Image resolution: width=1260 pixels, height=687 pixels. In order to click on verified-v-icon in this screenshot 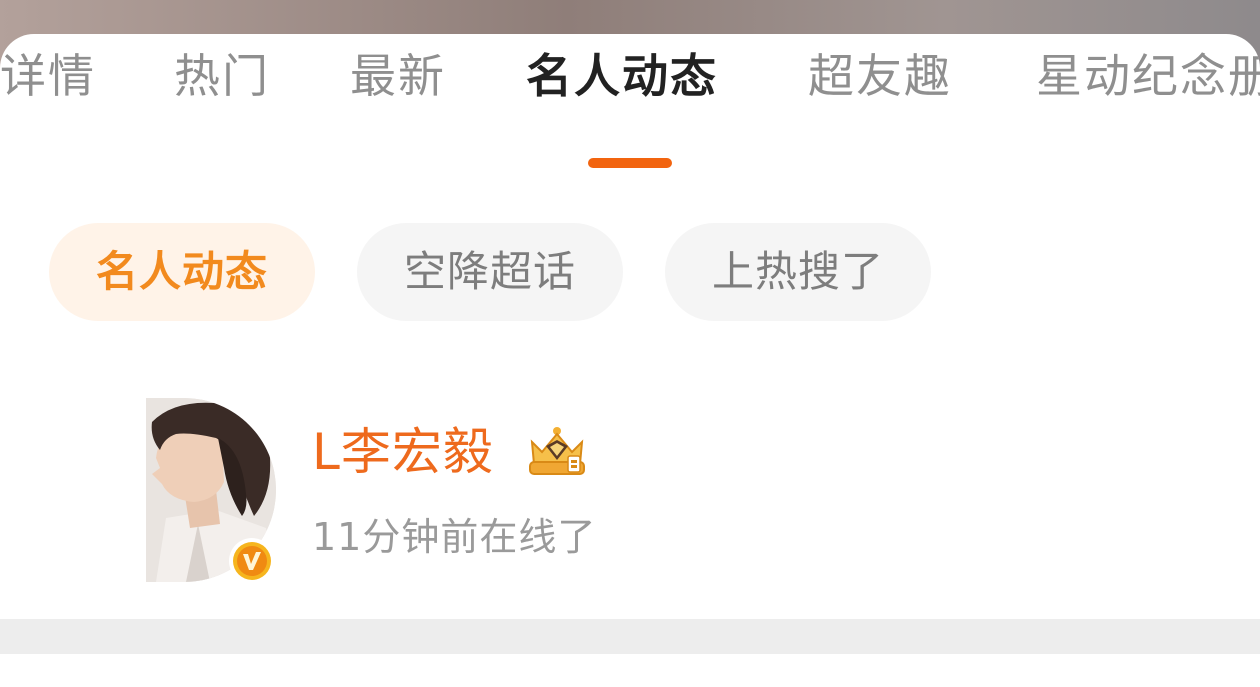, I will do `click(252, 561)`.